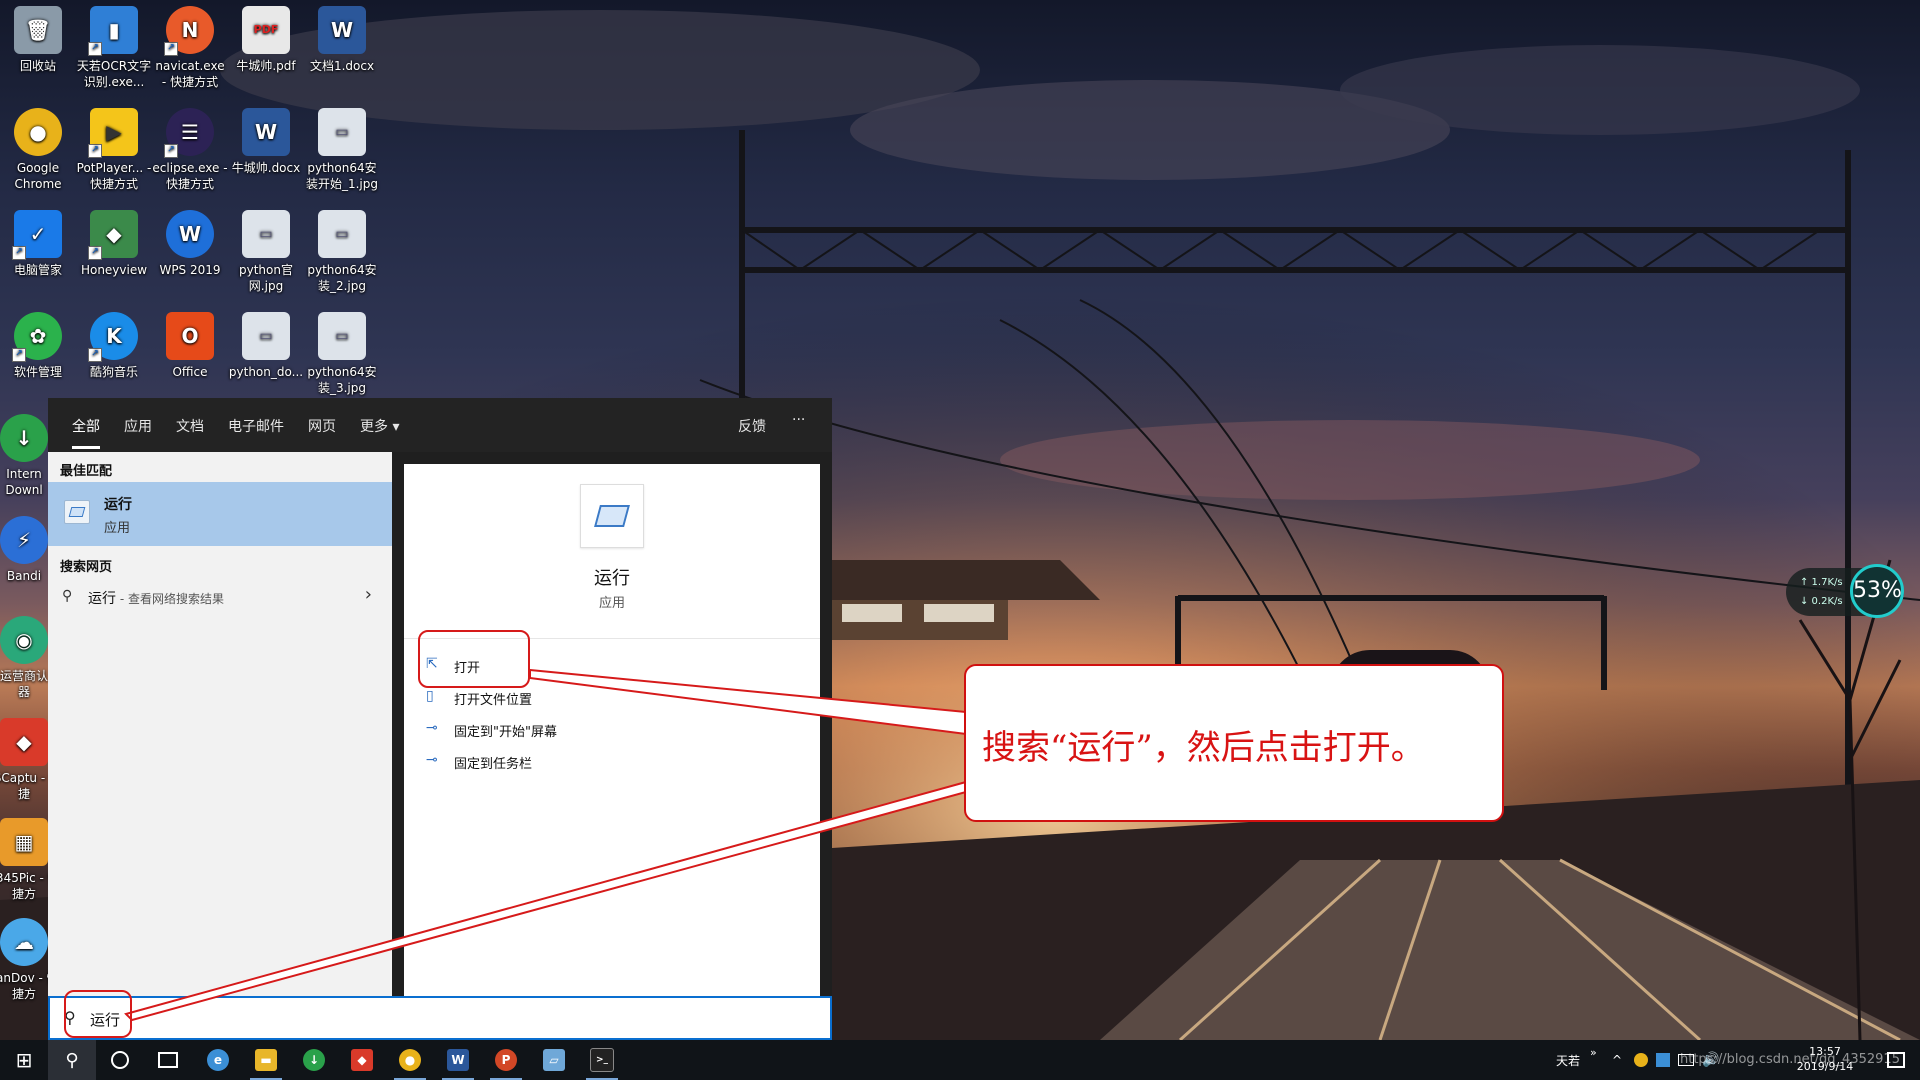  I want to click on taskbar-app-idm: ↓, so click(314, 1060).